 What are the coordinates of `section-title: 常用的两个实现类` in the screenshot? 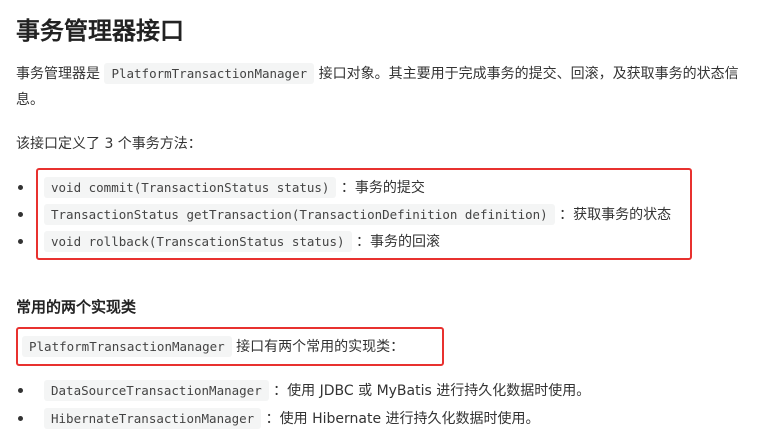 It's located at (76, 307).